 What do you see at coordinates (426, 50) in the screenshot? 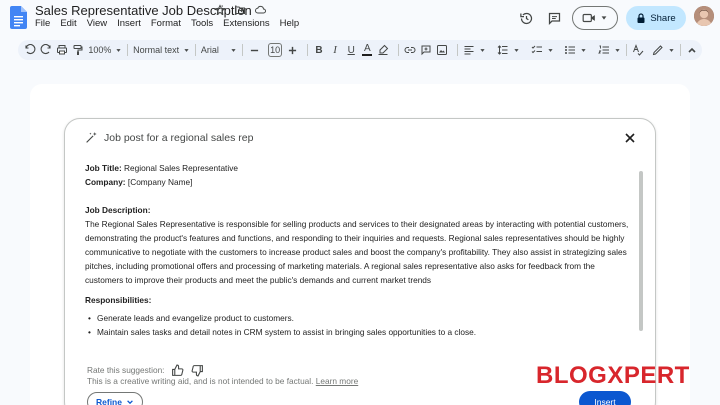
I see `add-comment-icon` at bounding box center [426, 50].